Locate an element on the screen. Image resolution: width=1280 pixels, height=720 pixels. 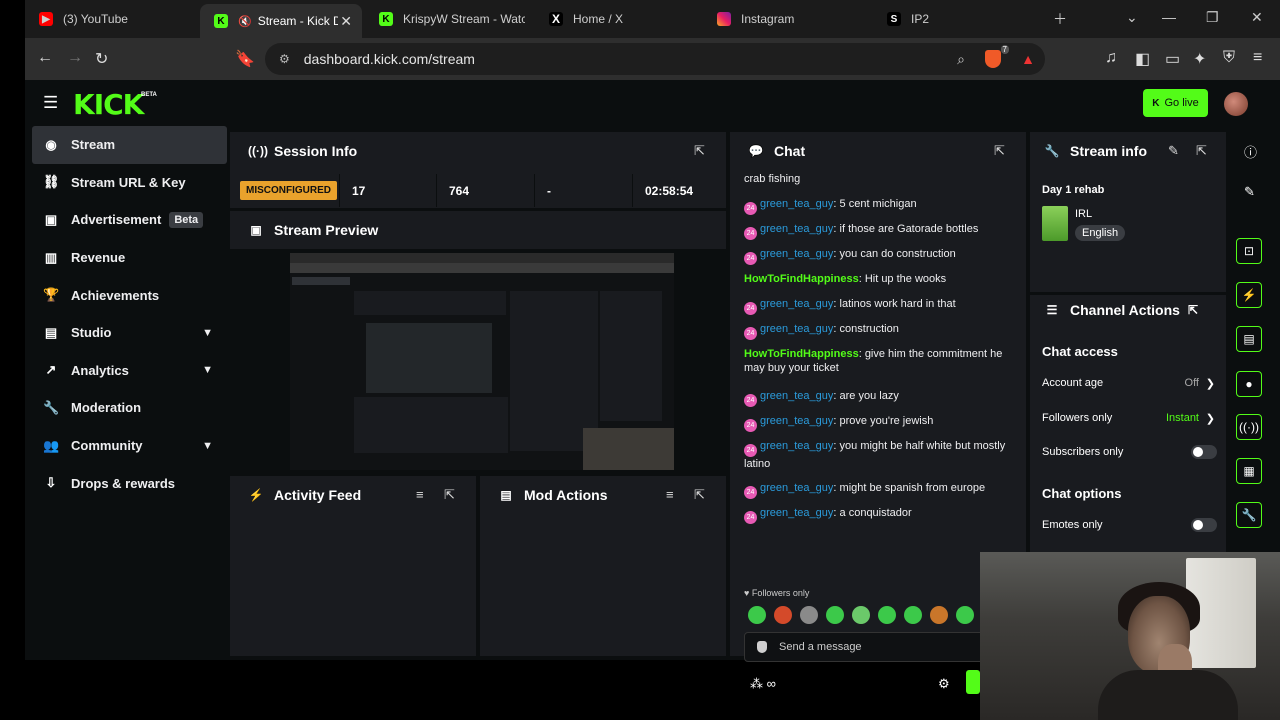
hamburger-menu-icon: ☰ is located at coordinates (50, 103).